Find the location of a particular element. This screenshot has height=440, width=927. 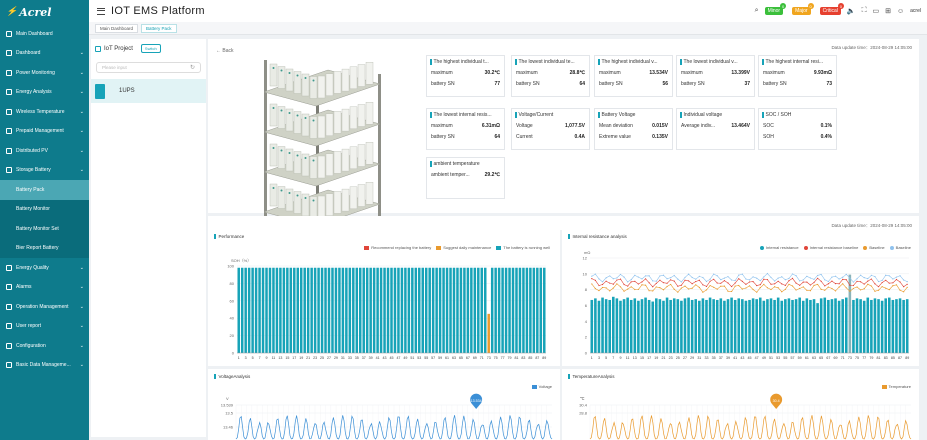

switch-button: Switch is located at coordinates (150, 48).